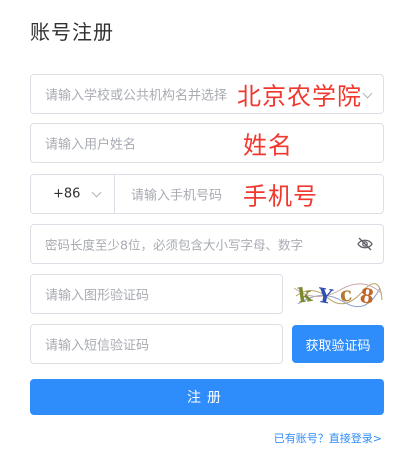 Image resolution: width=415 pixels, height=451 pixels. I want to click on register-button: 注册, so click(207, 397).